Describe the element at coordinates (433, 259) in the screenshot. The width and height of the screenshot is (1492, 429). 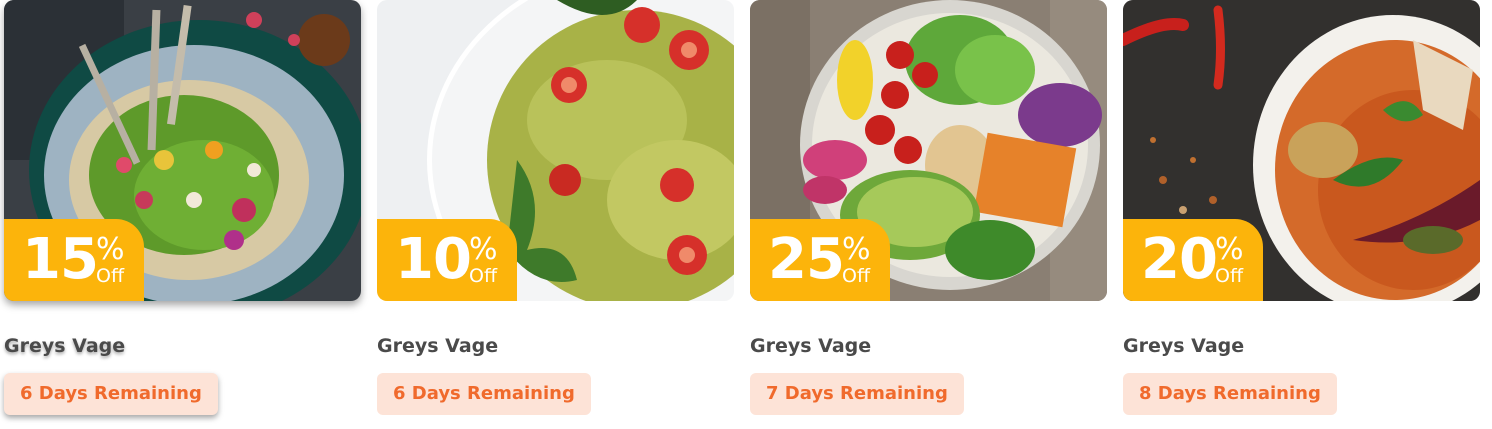
I see `discount-value: 10` at that location.